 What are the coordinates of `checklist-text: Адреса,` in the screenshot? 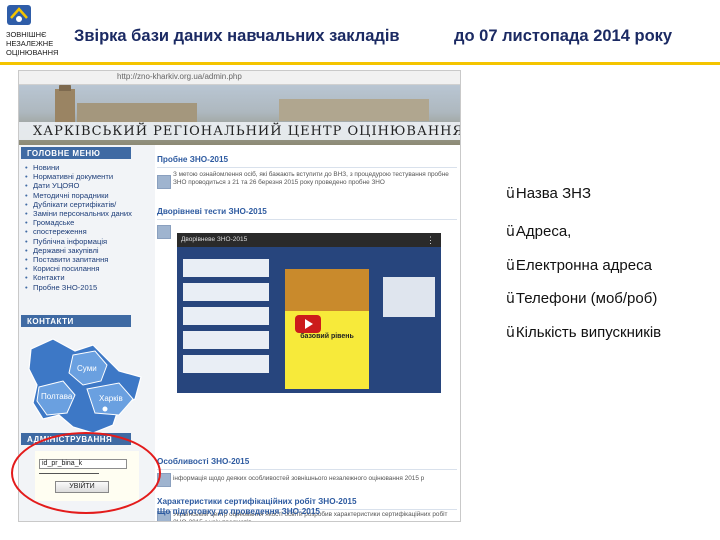 It's located at (543, 231).